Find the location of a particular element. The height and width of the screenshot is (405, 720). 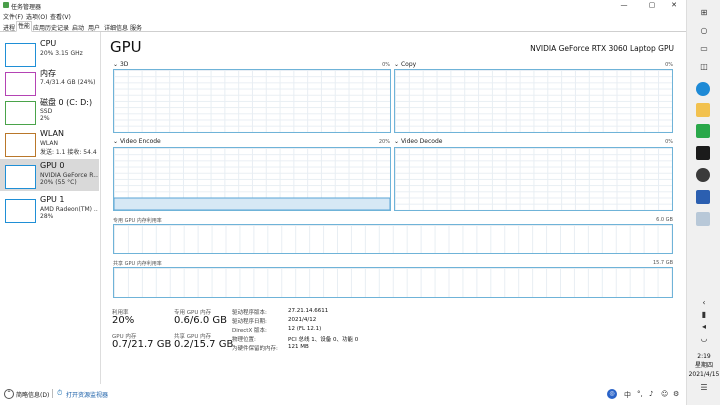

tab-processes: 进程 is located at coordinates (9, 27).